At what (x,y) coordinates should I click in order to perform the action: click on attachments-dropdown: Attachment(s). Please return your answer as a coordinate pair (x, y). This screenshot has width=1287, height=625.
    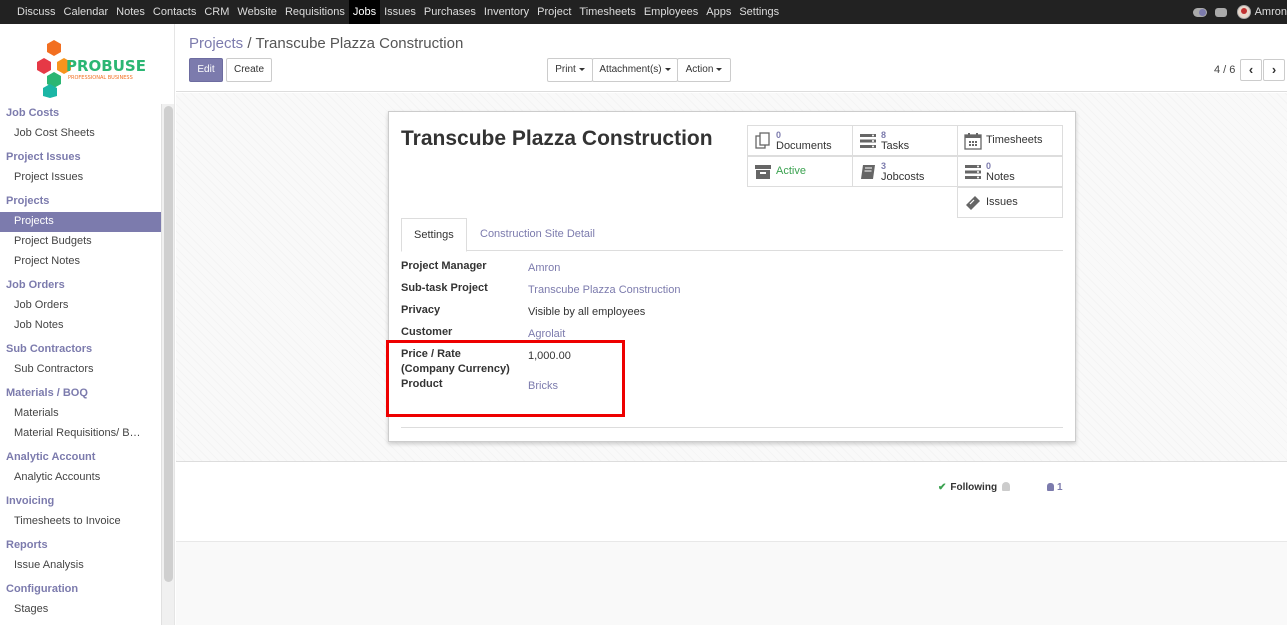
    Looking at the image, I should click on (635, 70).